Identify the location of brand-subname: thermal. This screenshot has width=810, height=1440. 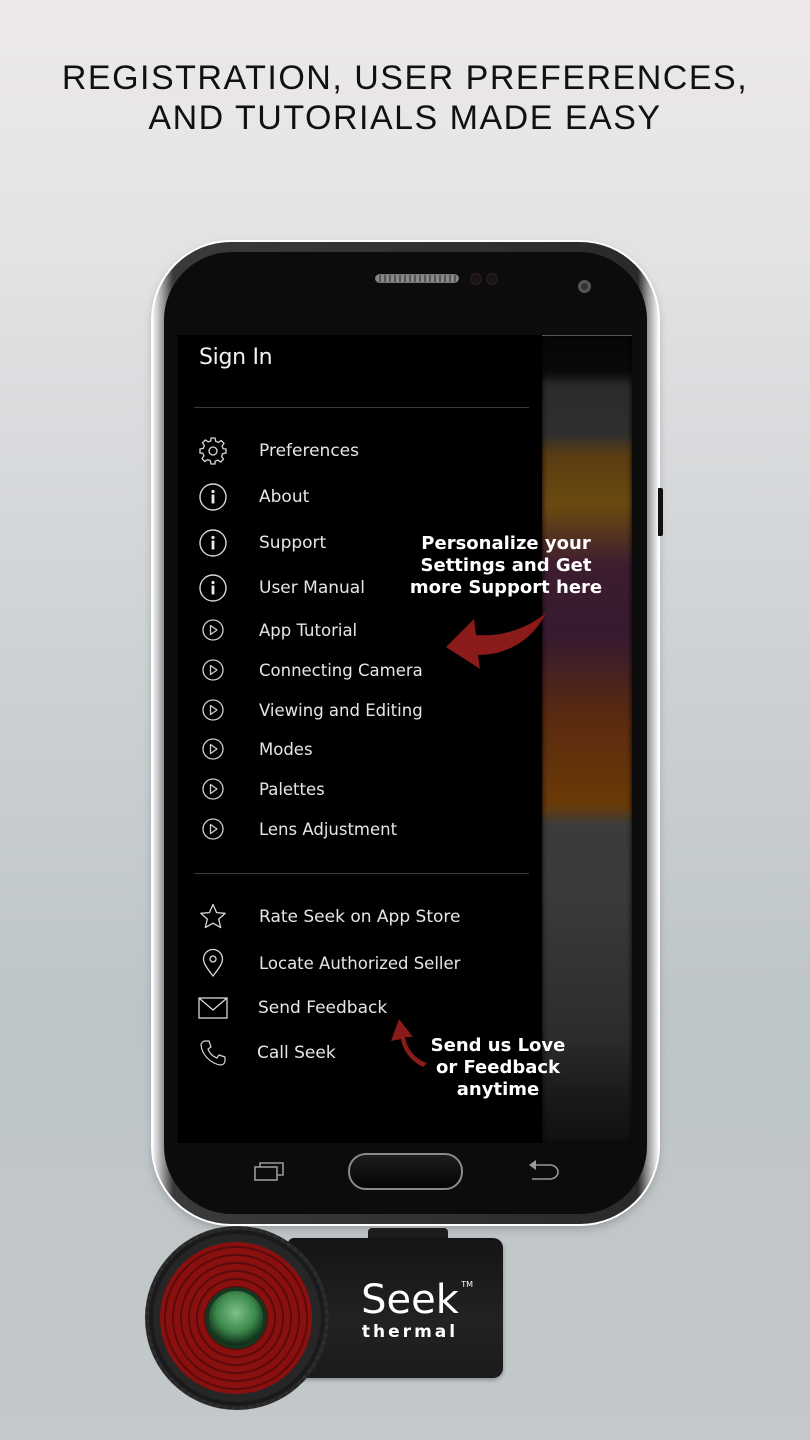
(410, 1332).